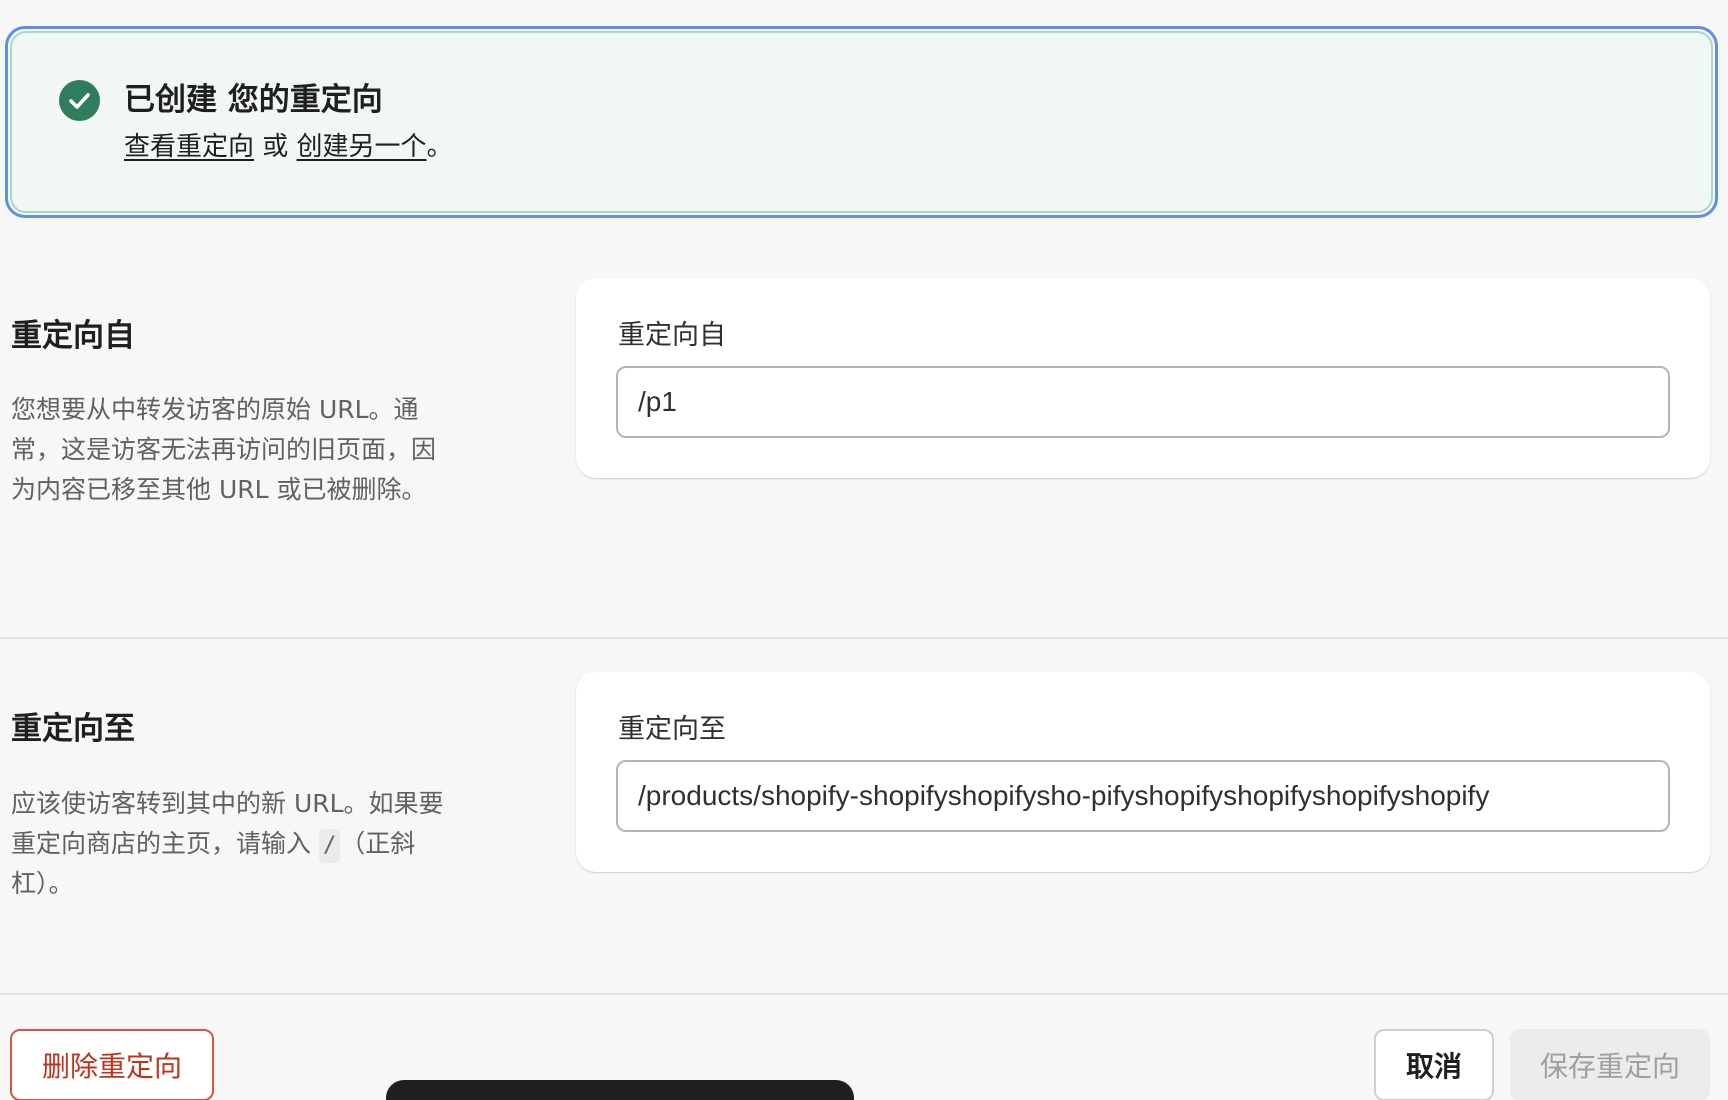 Image resolution: width=1728 pixels, height=1100 pixels. Describe the element at coordinates (253, 100) in the screenshot. I see `banner-title: 已创建 您的重定向` at that location.